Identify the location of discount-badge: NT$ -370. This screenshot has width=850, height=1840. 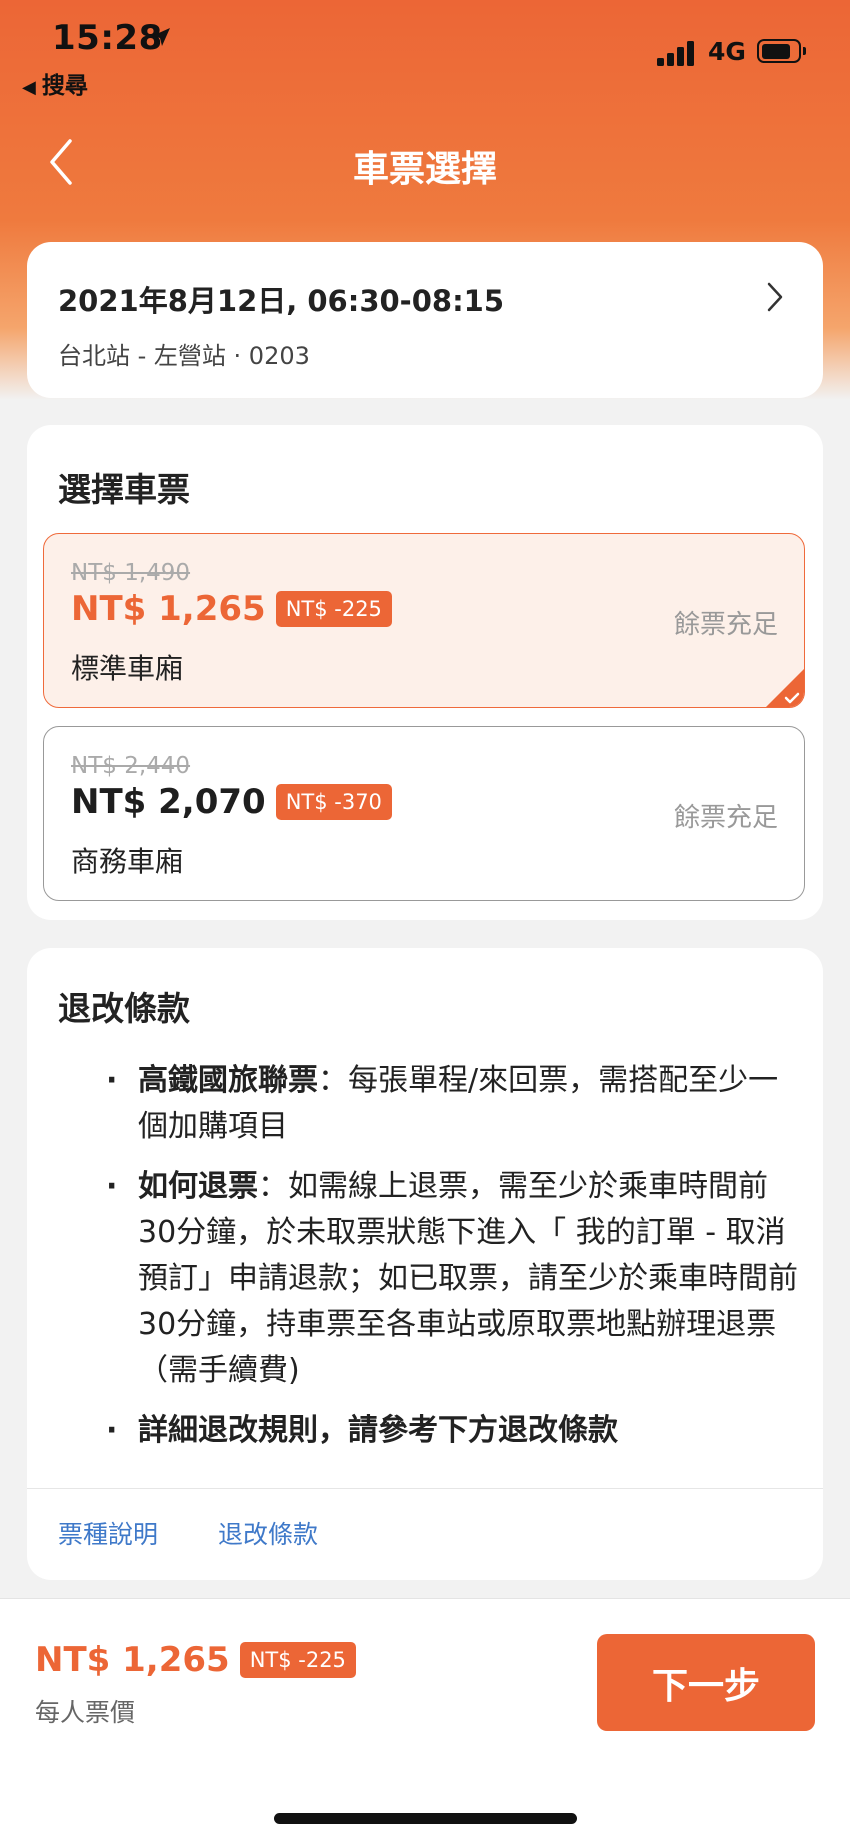
(333, 802).